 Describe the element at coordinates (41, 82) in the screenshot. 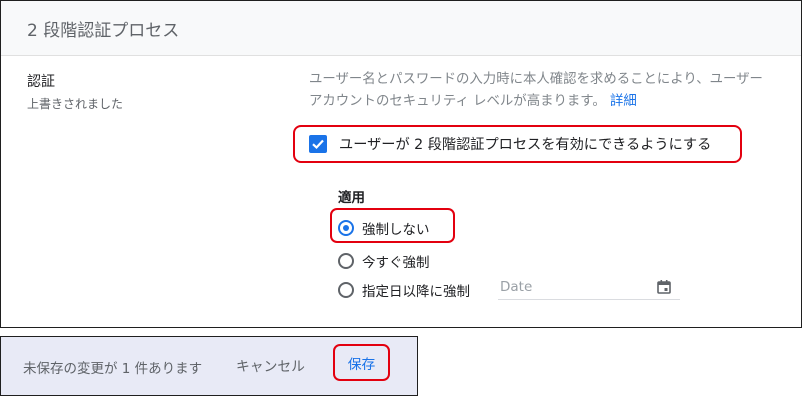

I see `setting-label: 認証` at that location.